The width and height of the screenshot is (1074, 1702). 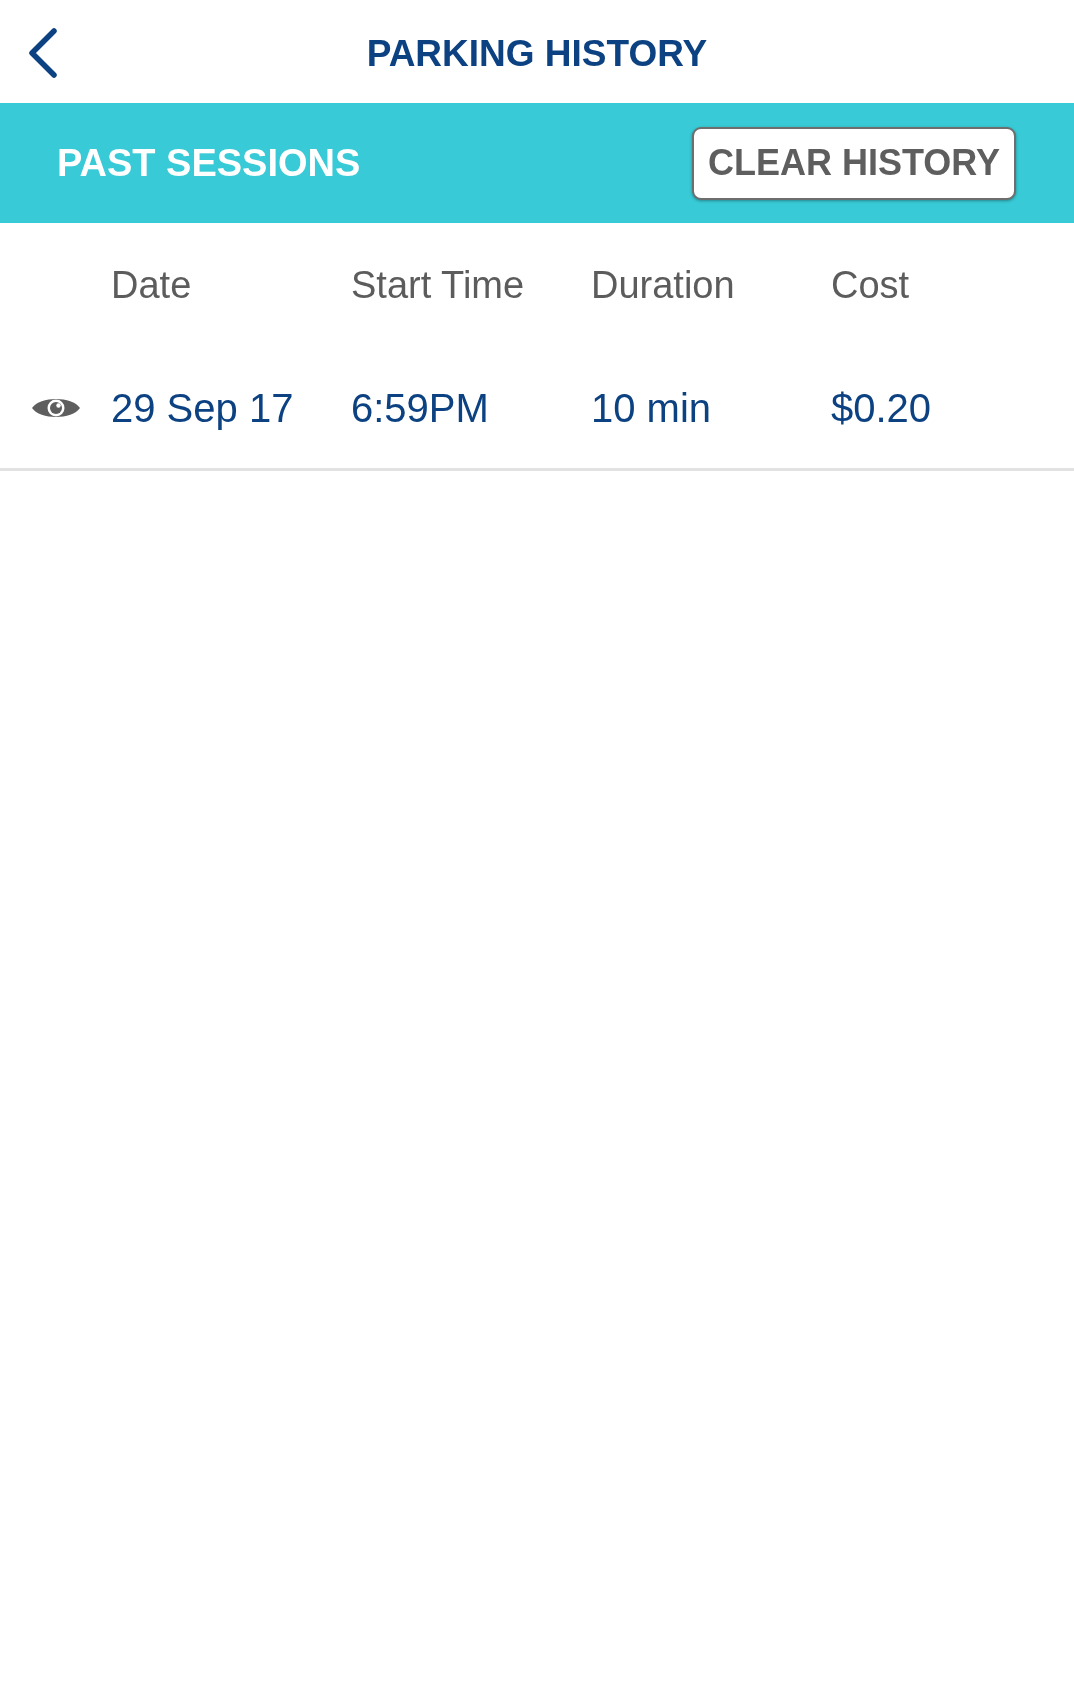 I want to click on section-title: PAST SESSIONS, so click(x=209, y=163).